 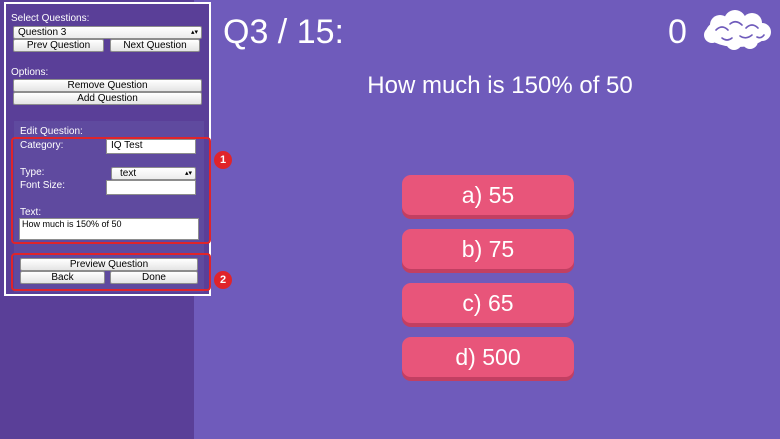 What do you see at coordinates (107, 98) in the screenshot?
I see `add-question-button: Add Question` at bounding box center [107, 98].